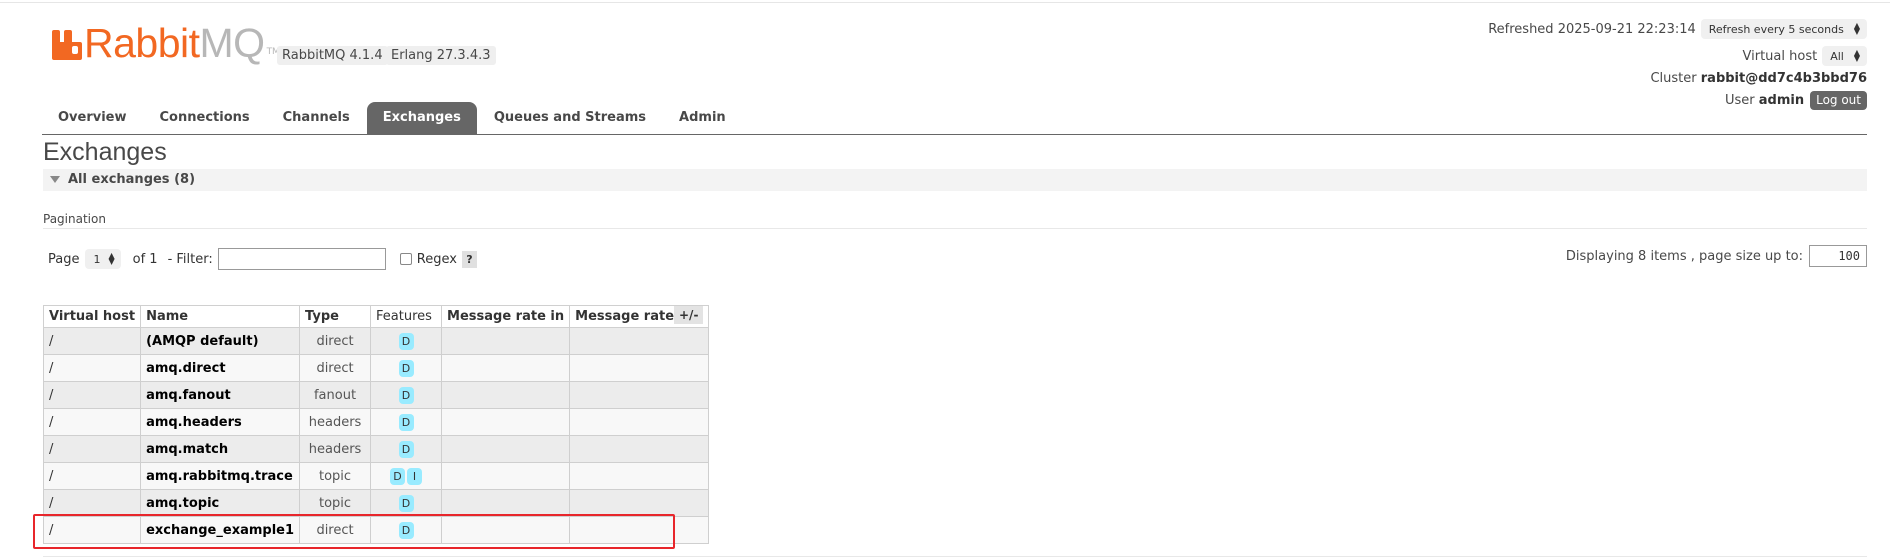 The height and width of the screenshot is (559, 1890). Describe the element at coordinates (67, 45) in the screenshot. I see `rabbitmq-logo-icon` at that location.